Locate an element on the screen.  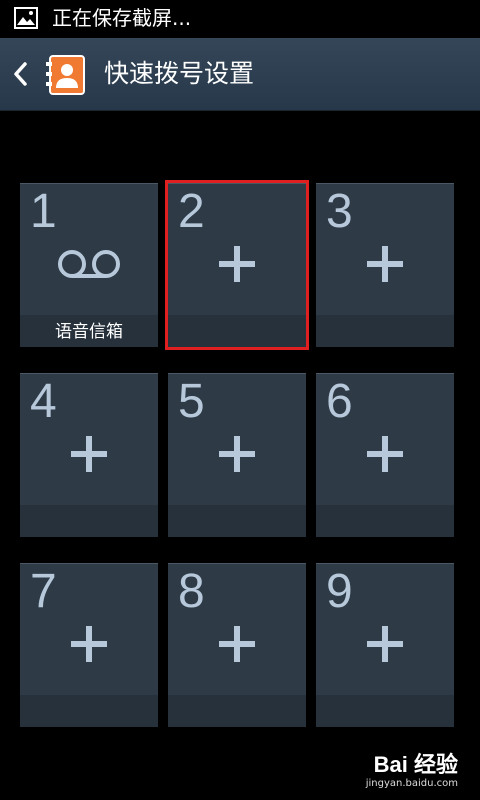
image-icon is located at coordinates (26, 18).